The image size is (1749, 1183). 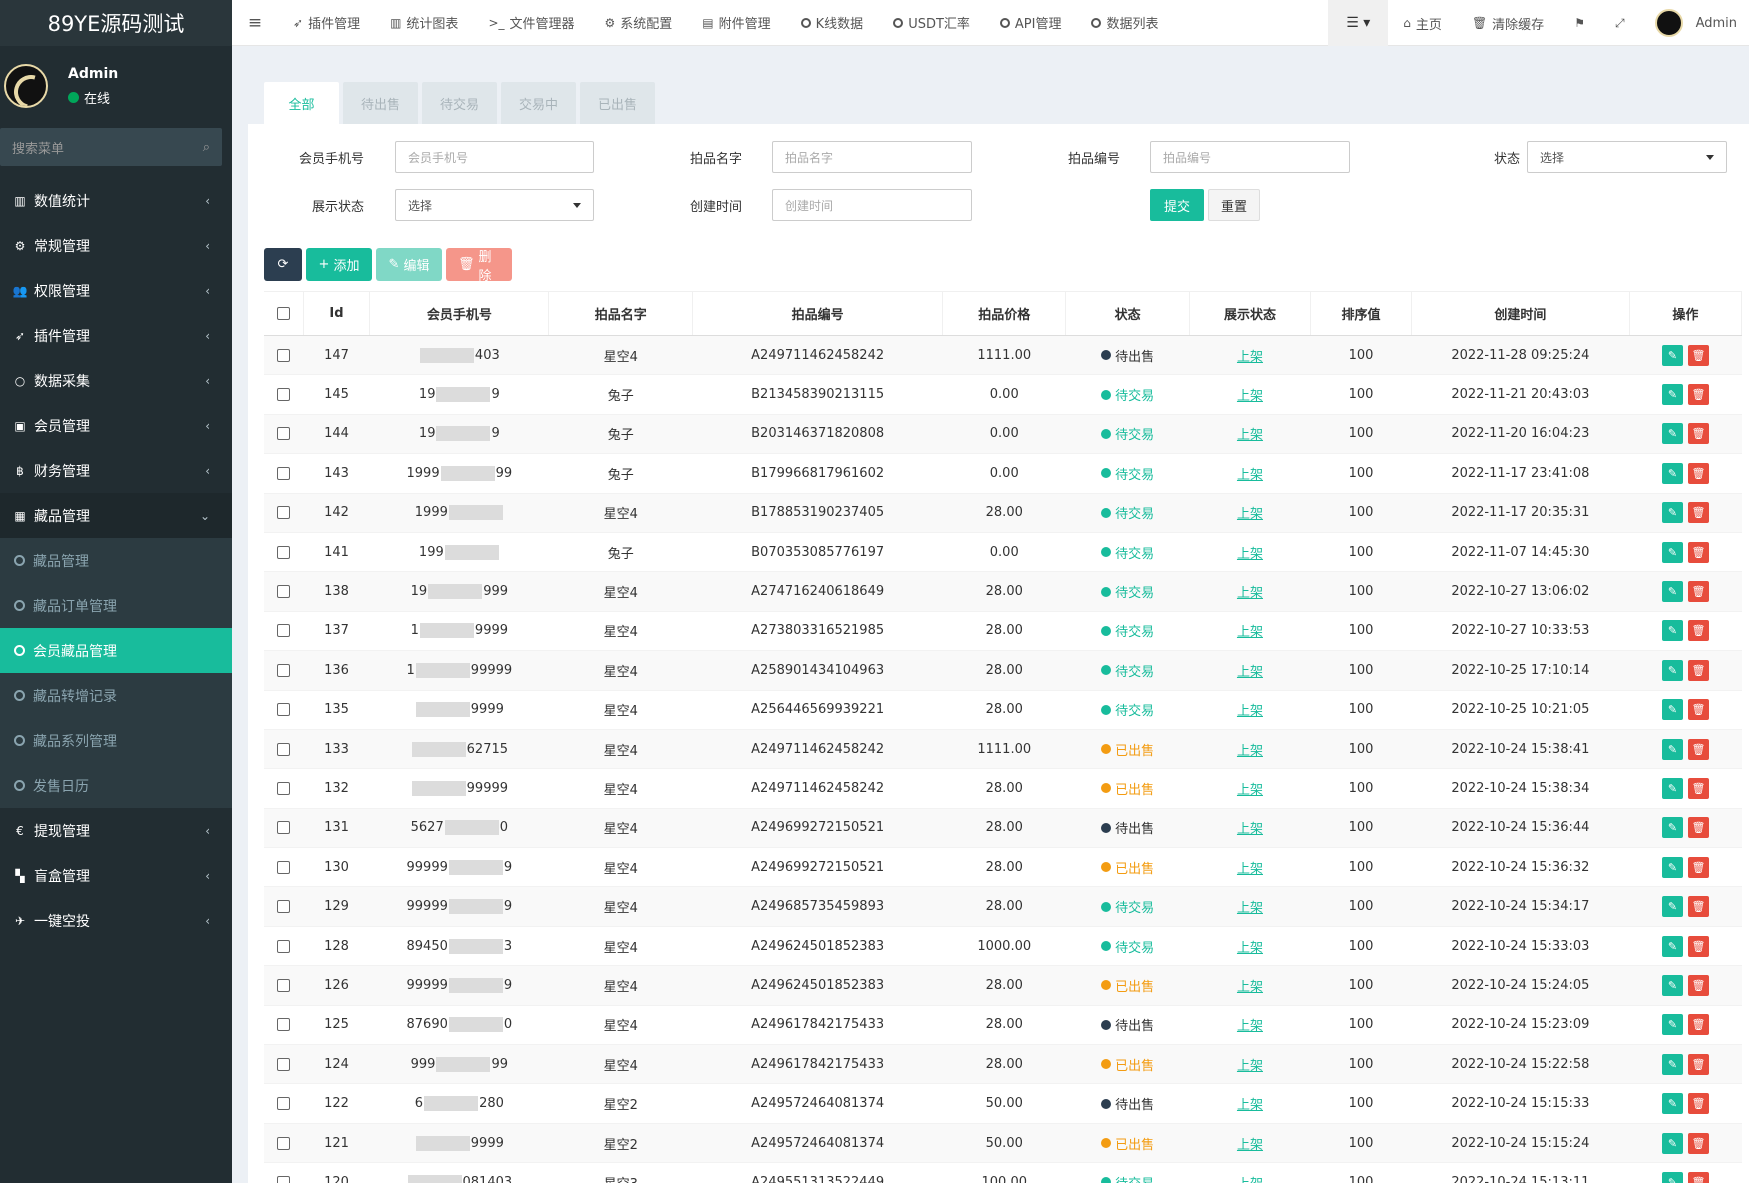 What do you see at coordinates (832, 23) in the screenshot?
I see `nav-link-5: K线数据` at bounding box center [832, 23].